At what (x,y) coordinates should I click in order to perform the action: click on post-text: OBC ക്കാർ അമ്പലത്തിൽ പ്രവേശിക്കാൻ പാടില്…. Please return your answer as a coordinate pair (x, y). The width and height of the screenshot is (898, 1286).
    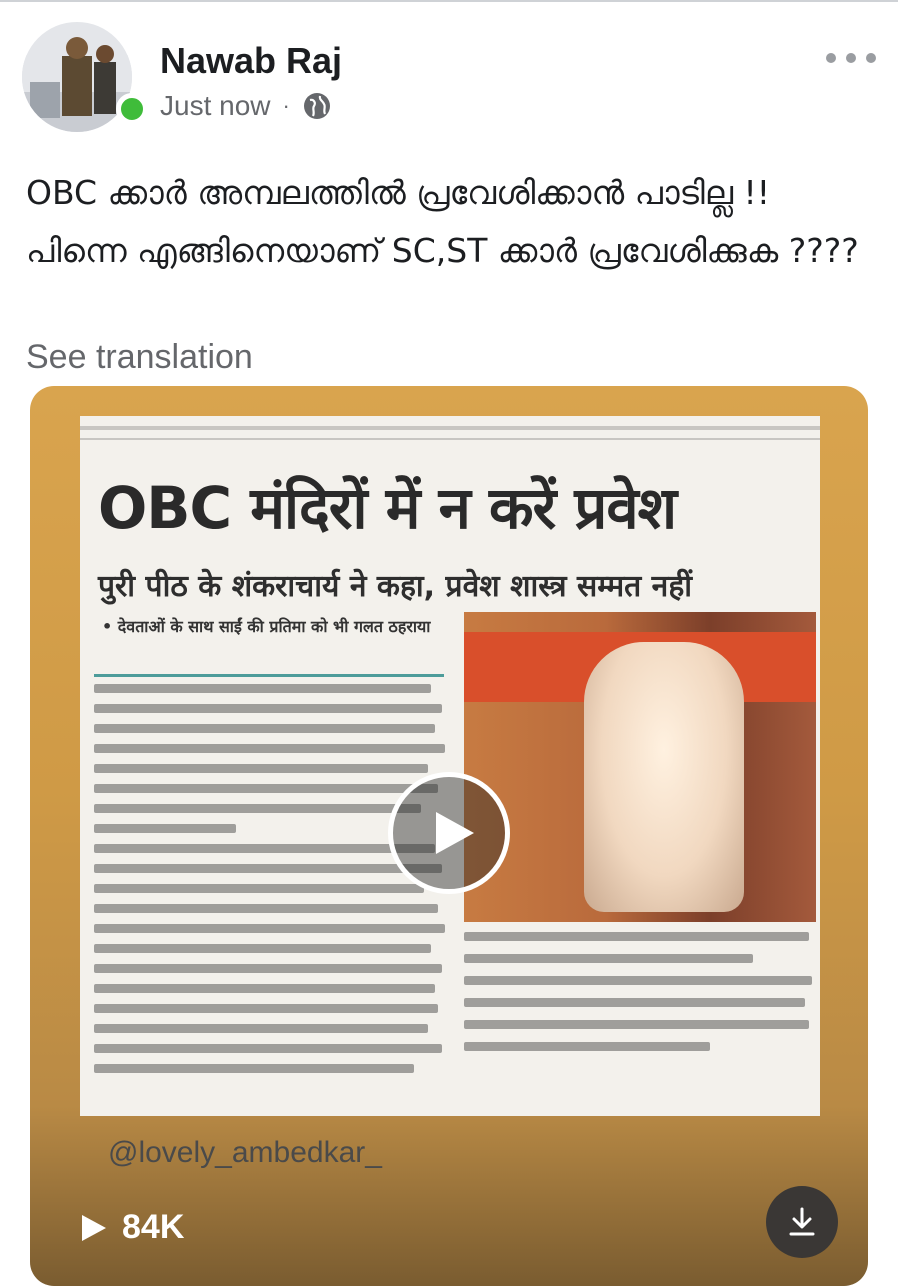
    Looking at the image, I should click on (442, 221).